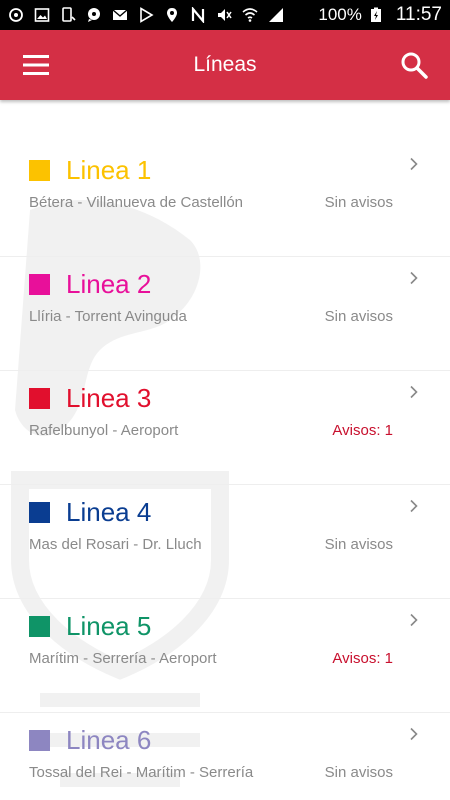  What do you see at coordinates (376, 15) in the screenshot?
I see `battery-charging-icon` at bounding box center [376, 15].